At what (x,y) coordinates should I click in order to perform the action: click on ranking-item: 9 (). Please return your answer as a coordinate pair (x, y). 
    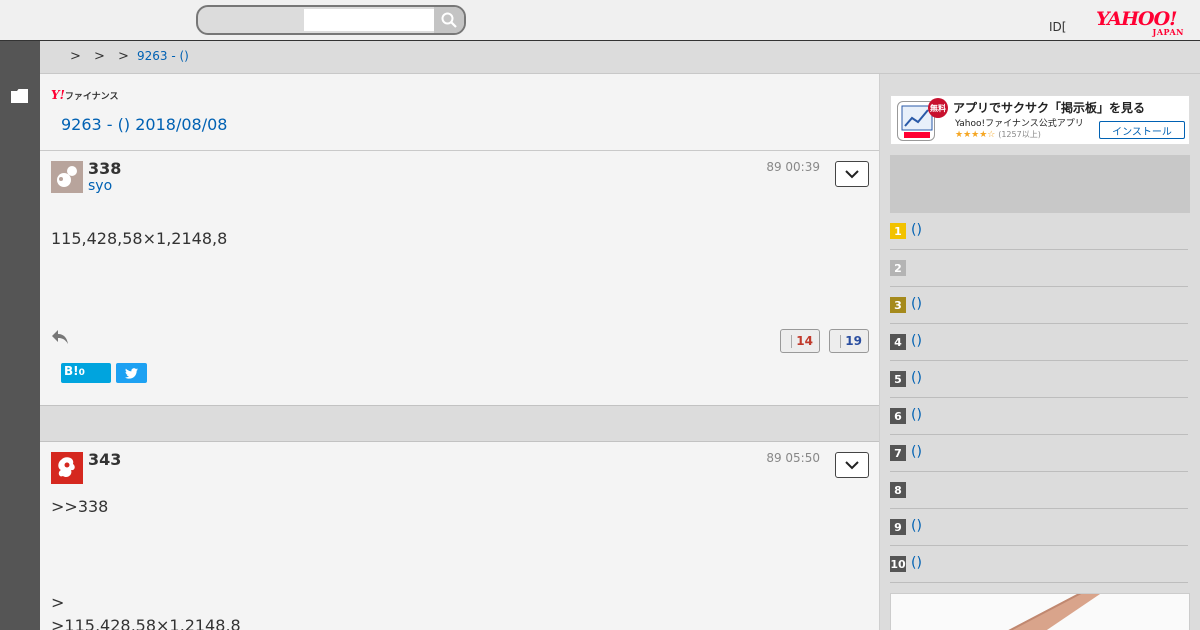
    Looking at the image, I should click on (1039, 527).